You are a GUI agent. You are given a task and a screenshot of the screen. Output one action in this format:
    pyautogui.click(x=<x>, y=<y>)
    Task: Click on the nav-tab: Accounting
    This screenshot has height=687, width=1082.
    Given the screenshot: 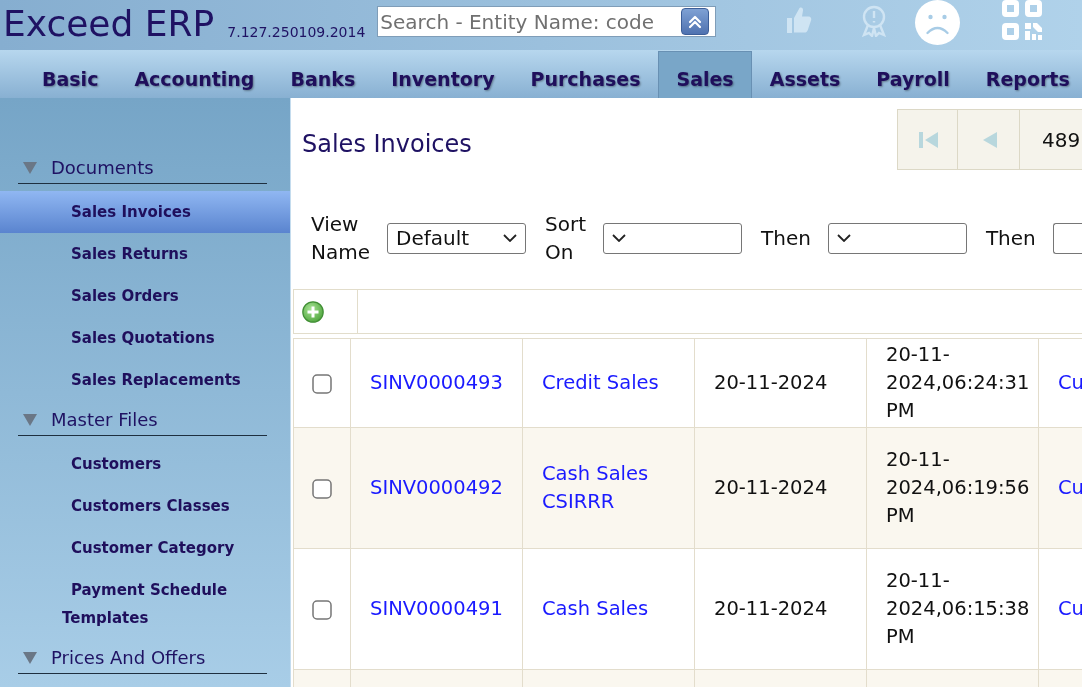 What is the action you would take?
    pyautogui.click(x=194, y=74)
    